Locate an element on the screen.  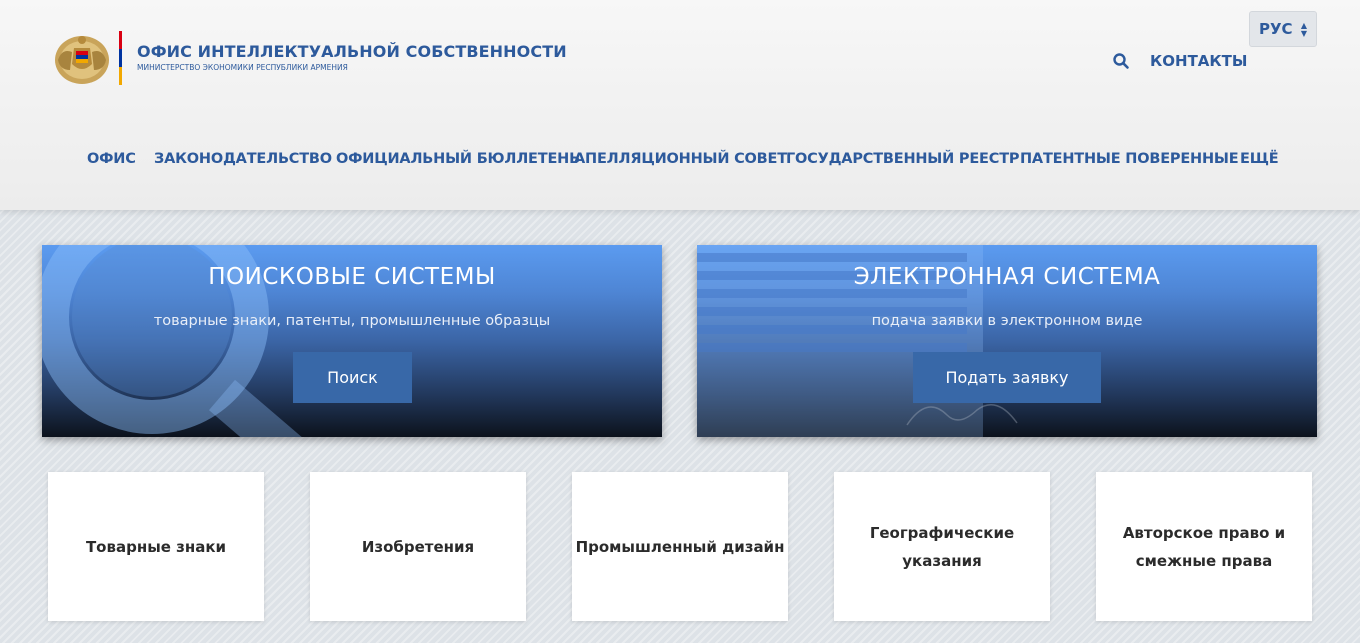
contacts-link: КОНТАКТЫ is located at coordinates (1198, 61).